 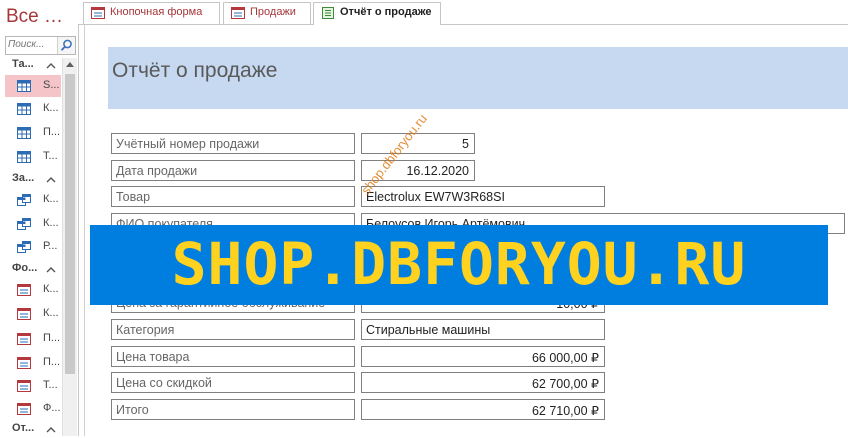 I want to click on field-label-product: Товар, so click(x=233, y=196).